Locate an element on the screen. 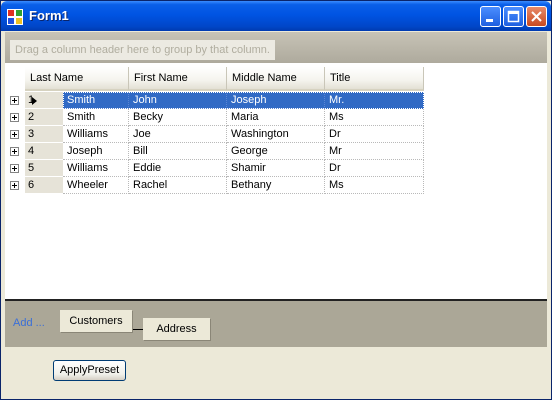 The image size is (552, 400). grid-header-row: Last Name First Name Middle Name Title is located at coordinates (214, 79).